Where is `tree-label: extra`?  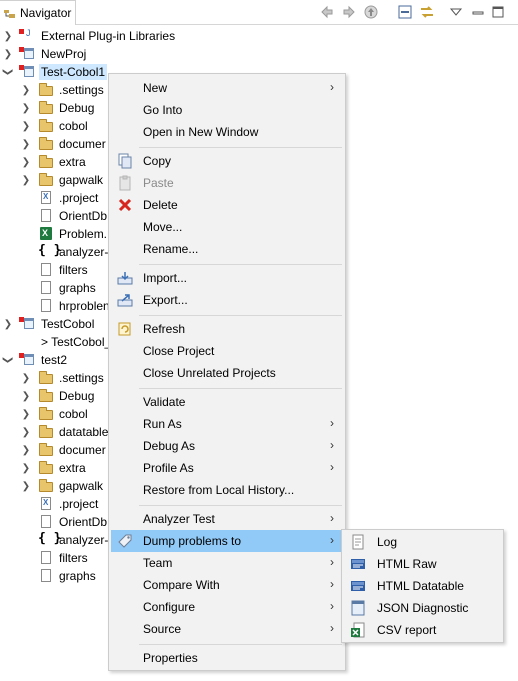 tree-label: extra is located at coordinates (72, 162).